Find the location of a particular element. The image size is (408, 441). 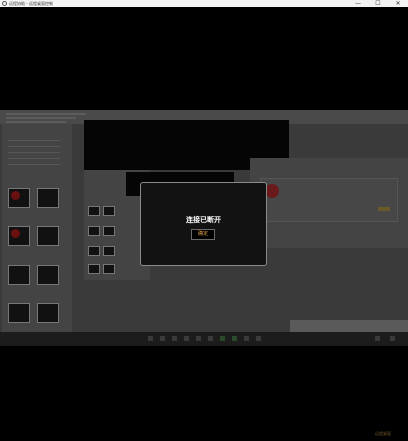

close-button: ✕ is located at coordinates (398, 3).